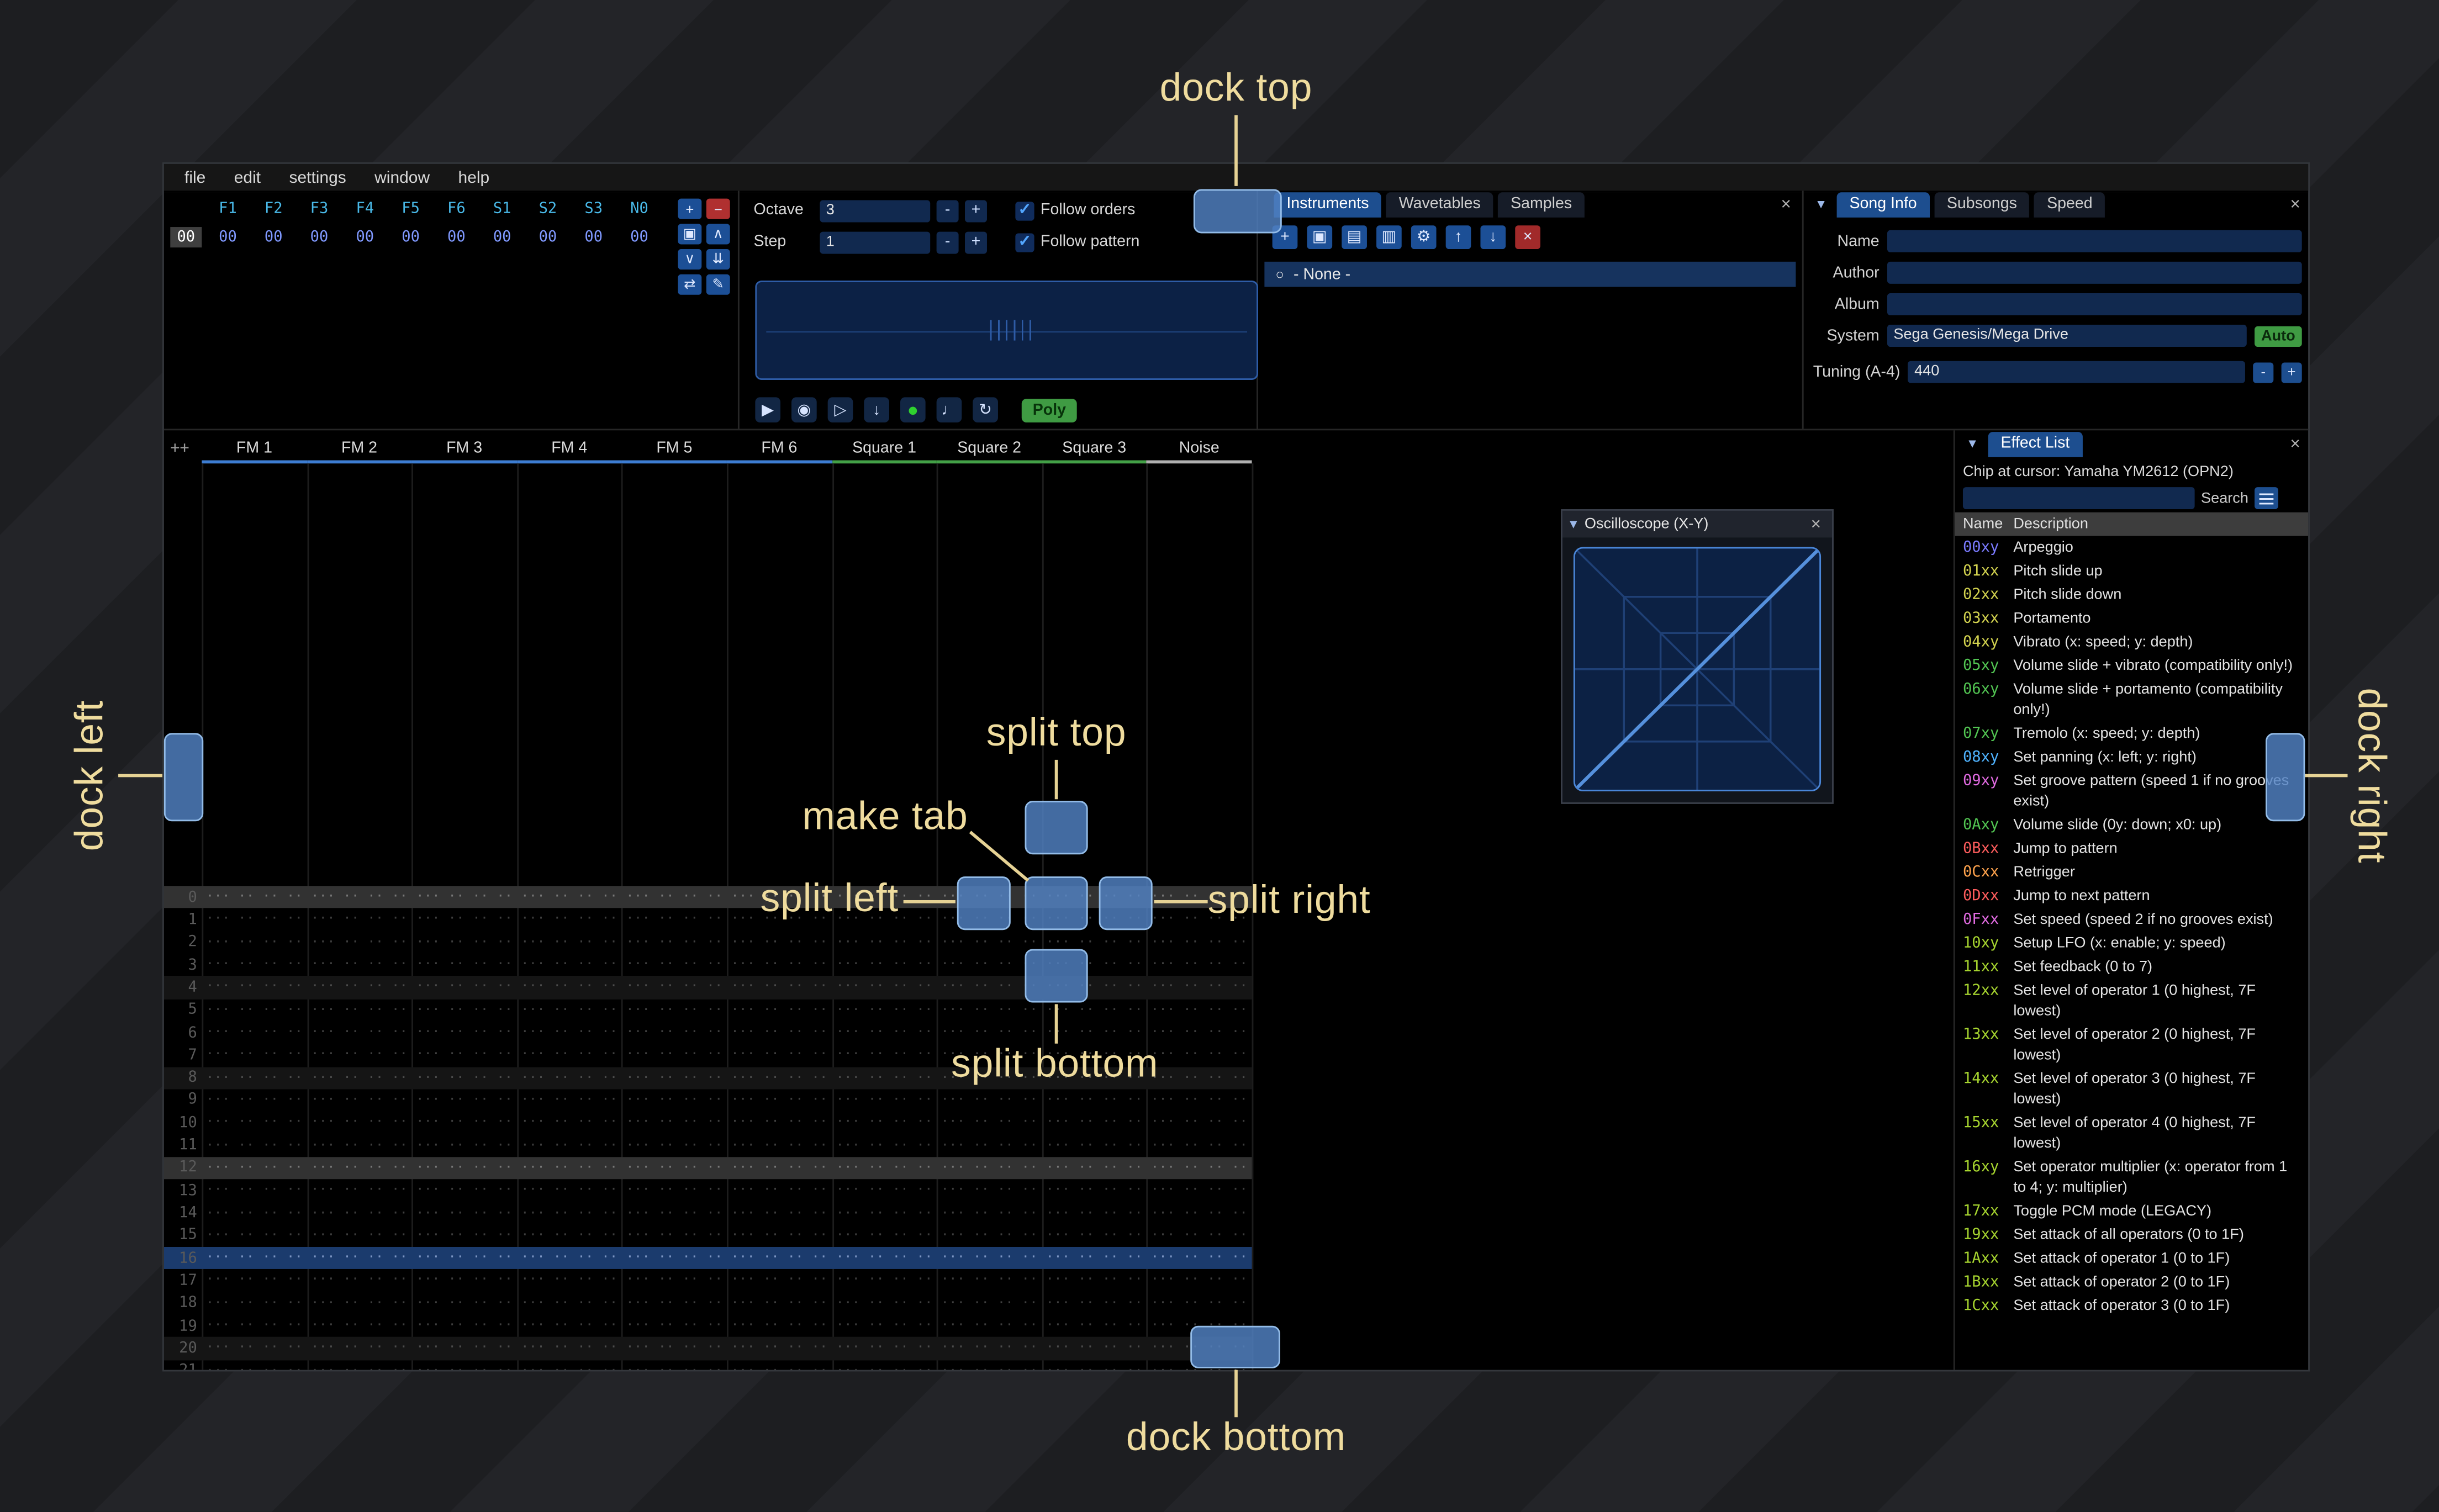 This screenshot has height=1512, width=2439. I want to click on auto-system-button: Auto, so click(2278, 335).